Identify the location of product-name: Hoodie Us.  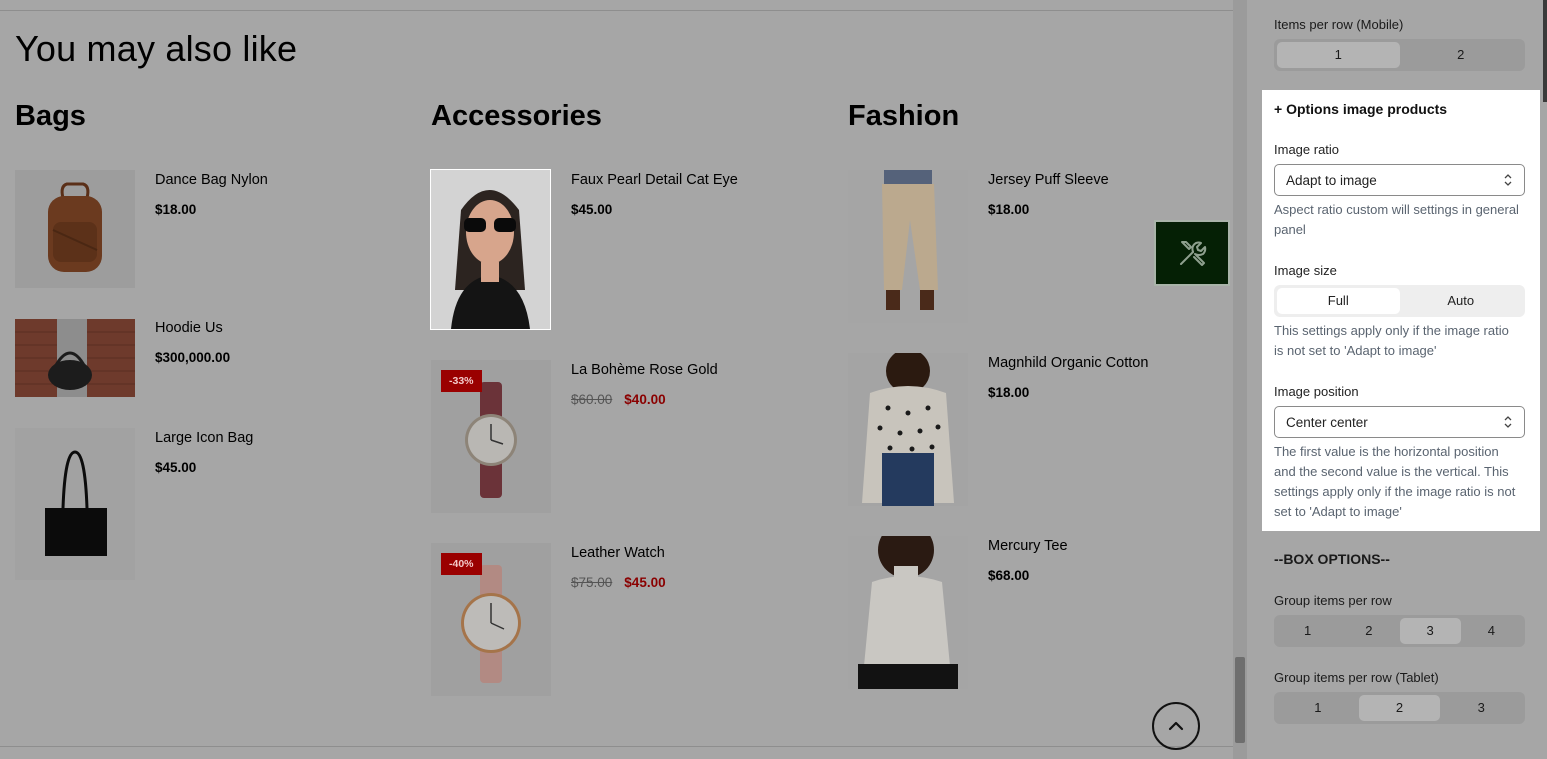
(189, 328).